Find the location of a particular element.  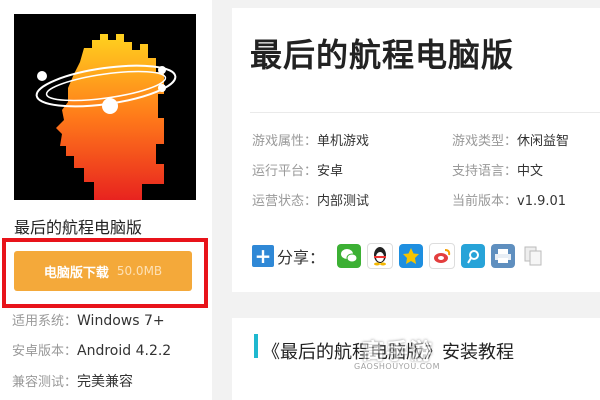

spec-row-android: 安卓版本：Android 4.2.2 is located at coordinates (91, 349).